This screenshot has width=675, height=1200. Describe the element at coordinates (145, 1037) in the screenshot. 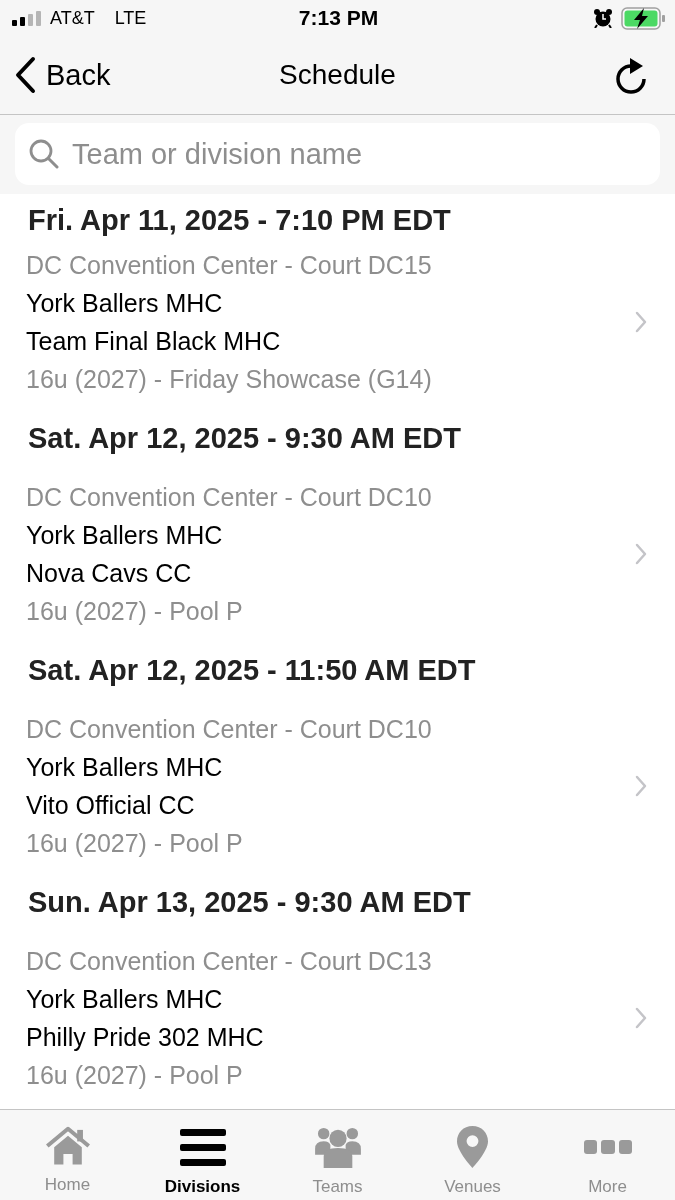

I see `team-name: Philly Pride 302 MHC` at that location.